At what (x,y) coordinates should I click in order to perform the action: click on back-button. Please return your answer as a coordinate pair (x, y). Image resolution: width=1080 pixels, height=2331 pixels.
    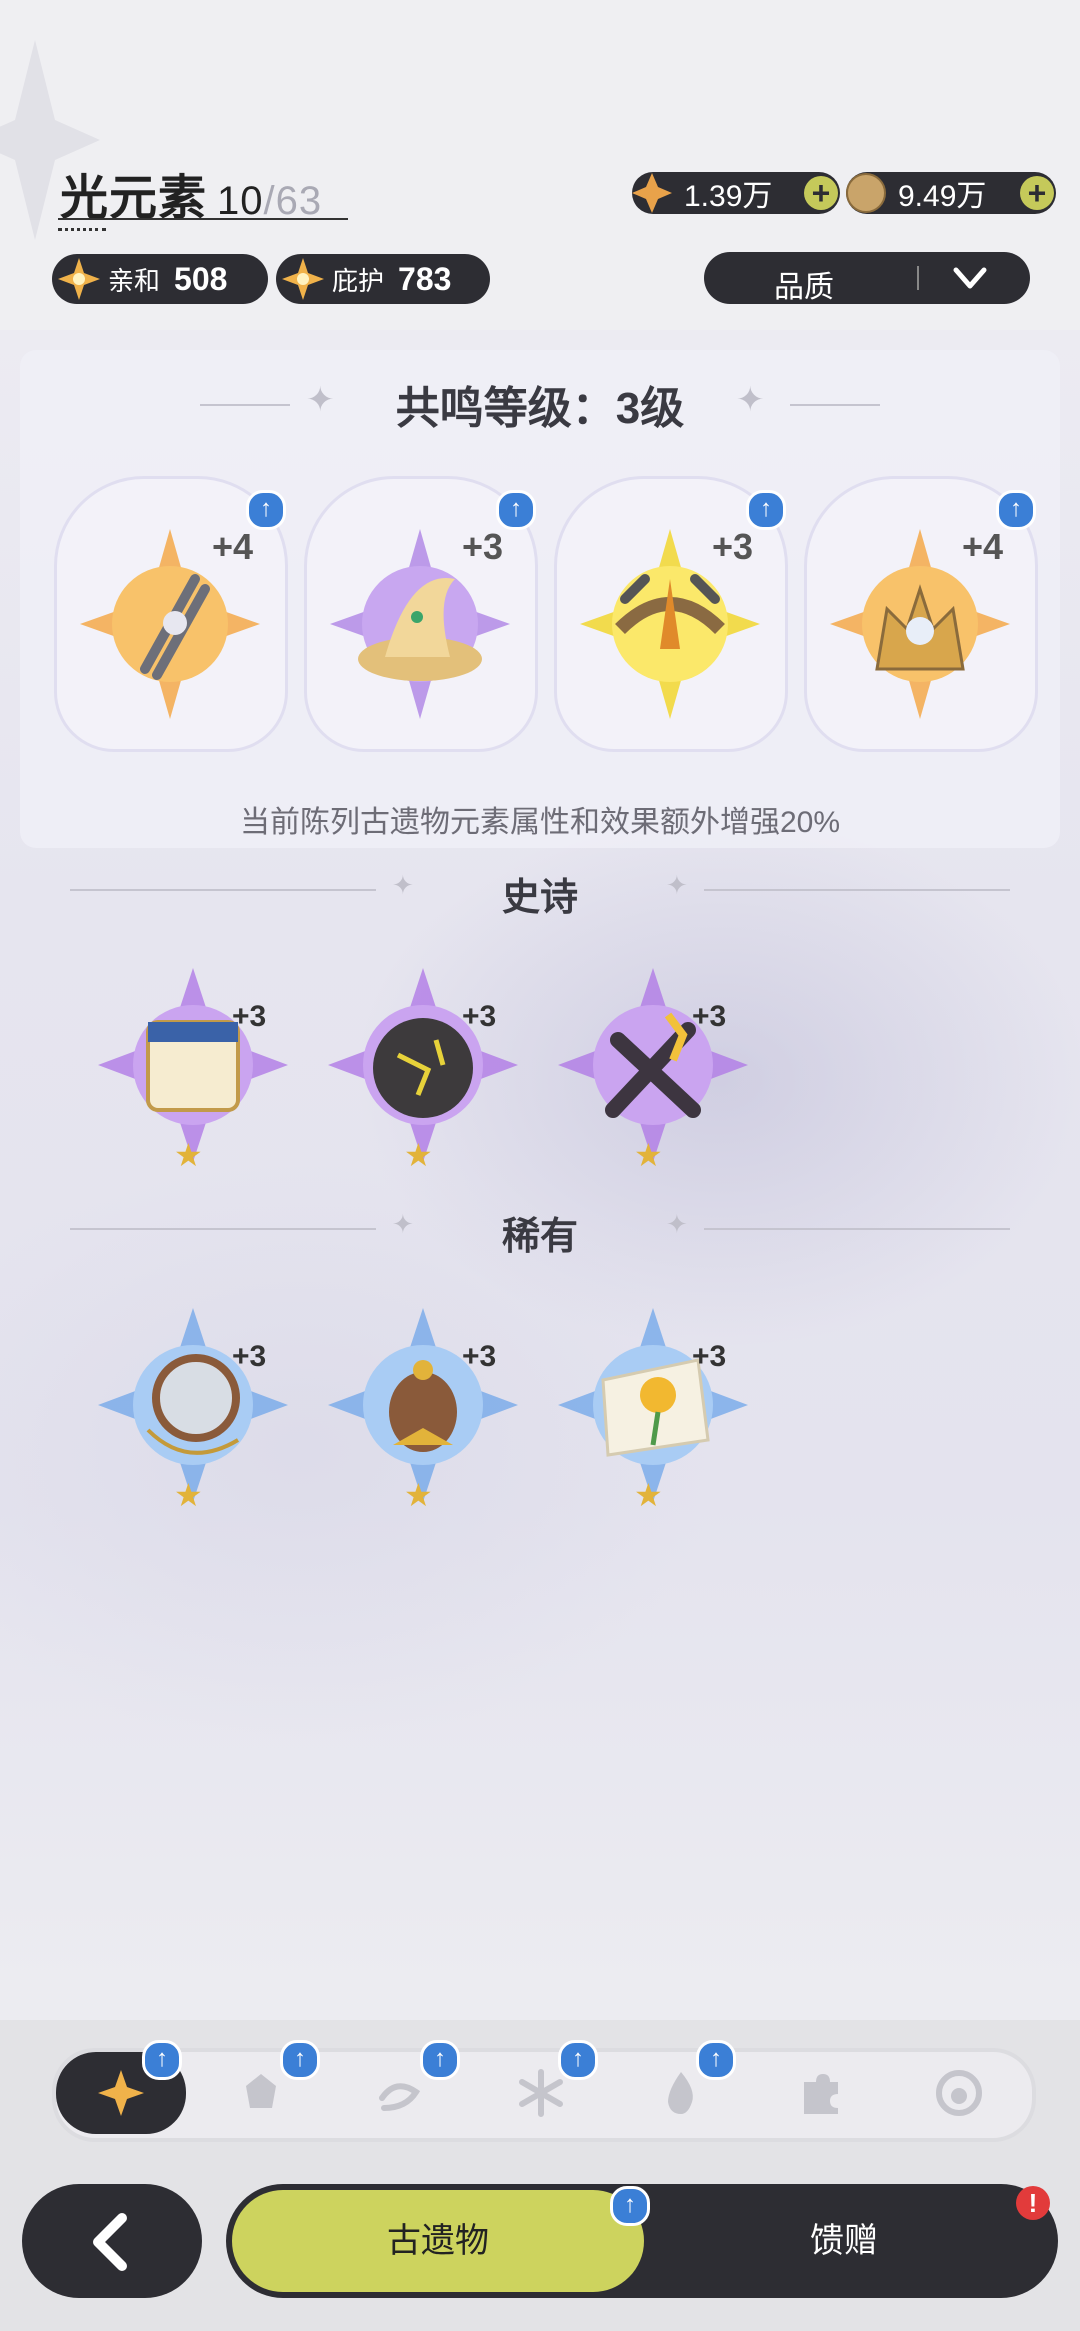
    Looking at the image, I should click on (112, 2241).